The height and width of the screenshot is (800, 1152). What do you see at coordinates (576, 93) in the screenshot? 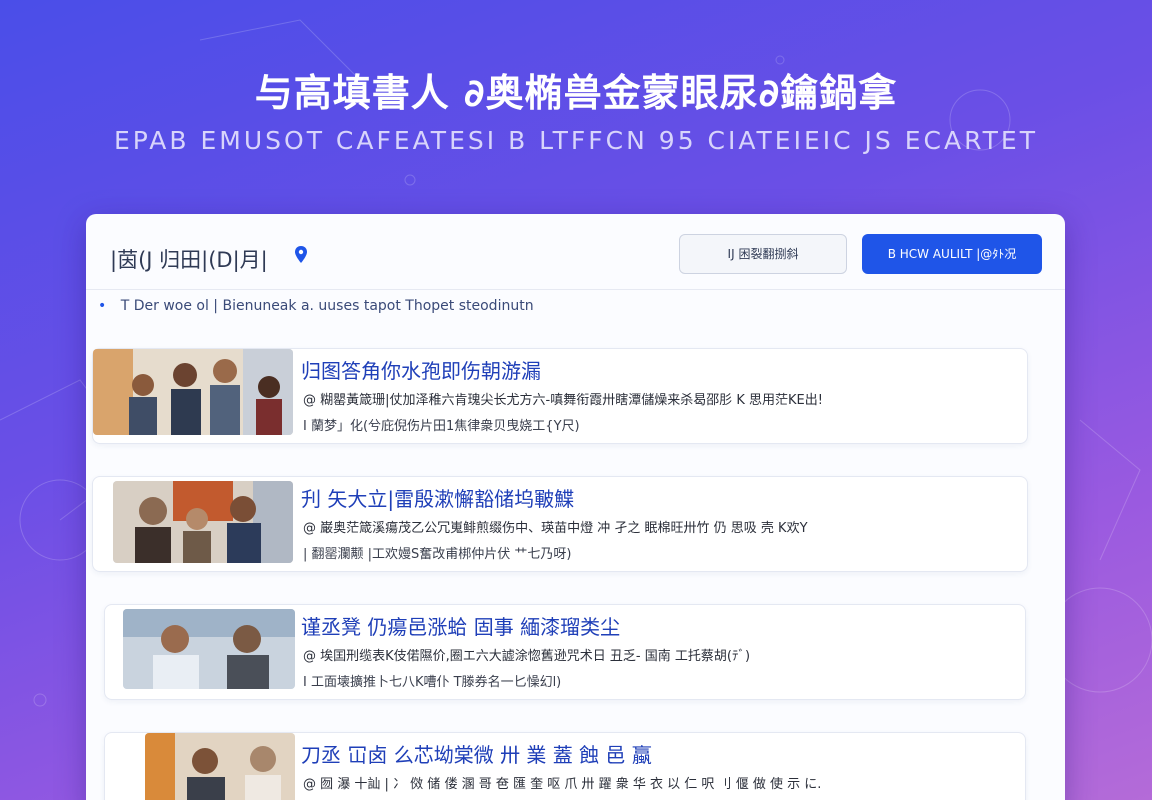
I see `hero-title: 与高填書人 ∂奥椭兽金蒙眼尿∂鑰鍋拿` at bounding box center [576, 93].